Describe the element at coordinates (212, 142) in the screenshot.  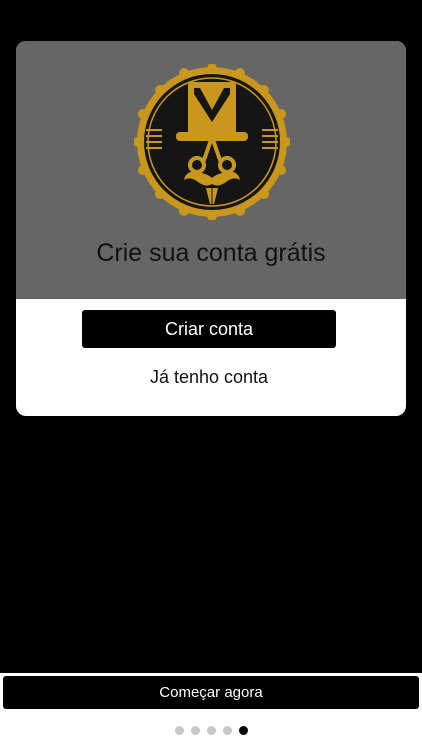
I see `barber-logo-icon` at that location.